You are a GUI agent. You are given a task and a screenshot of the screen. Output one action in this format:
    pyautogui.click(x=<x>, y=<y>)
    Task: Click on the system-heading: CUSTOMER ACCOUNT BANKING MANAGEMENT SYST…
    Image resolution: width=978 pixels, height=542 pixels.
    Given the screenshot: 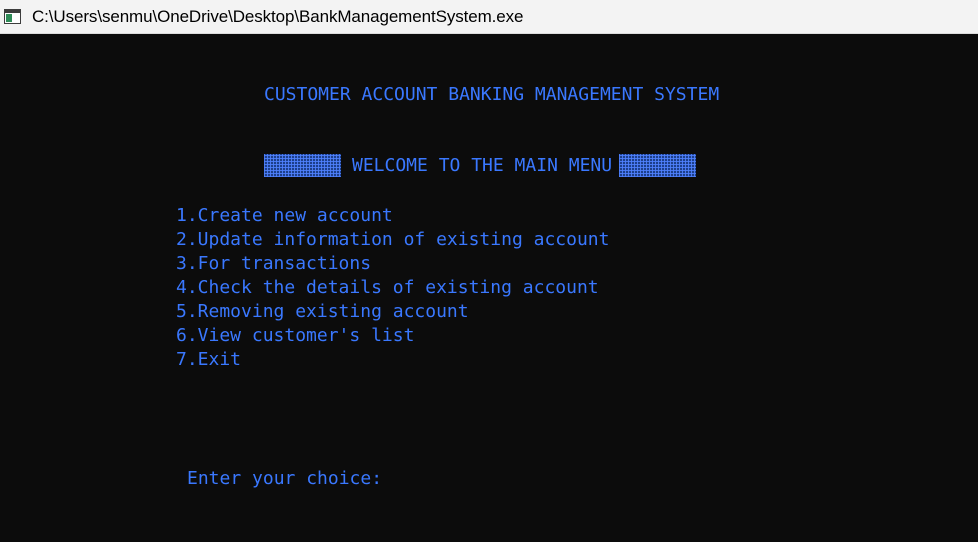 What is the action you would take?
    pyautogui.click(x=492, y=94)
    